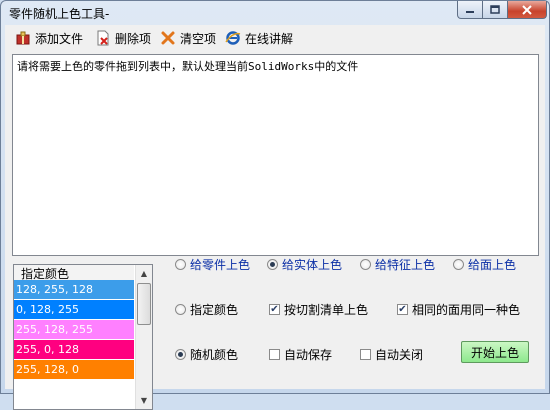 The height and width of the screenshot is (410, 550). I want to click on start-coloring-button: 开始上色, so click(495, 352).